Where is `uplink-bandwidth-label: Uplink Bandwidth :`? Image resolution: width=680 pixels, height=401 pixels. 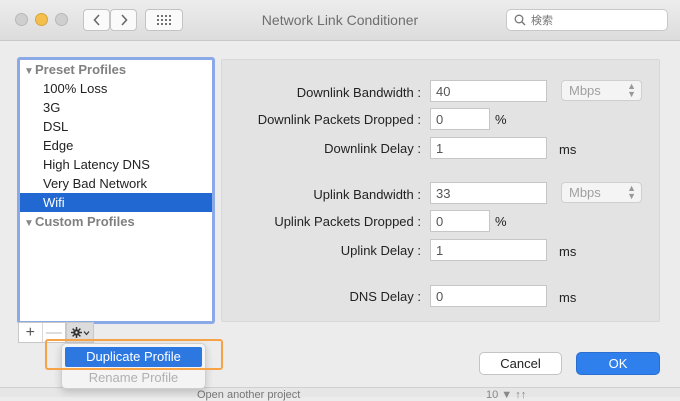 uplink-bandwidth-label: Uplink Bandwidth : is located at coordinates (367, 194).